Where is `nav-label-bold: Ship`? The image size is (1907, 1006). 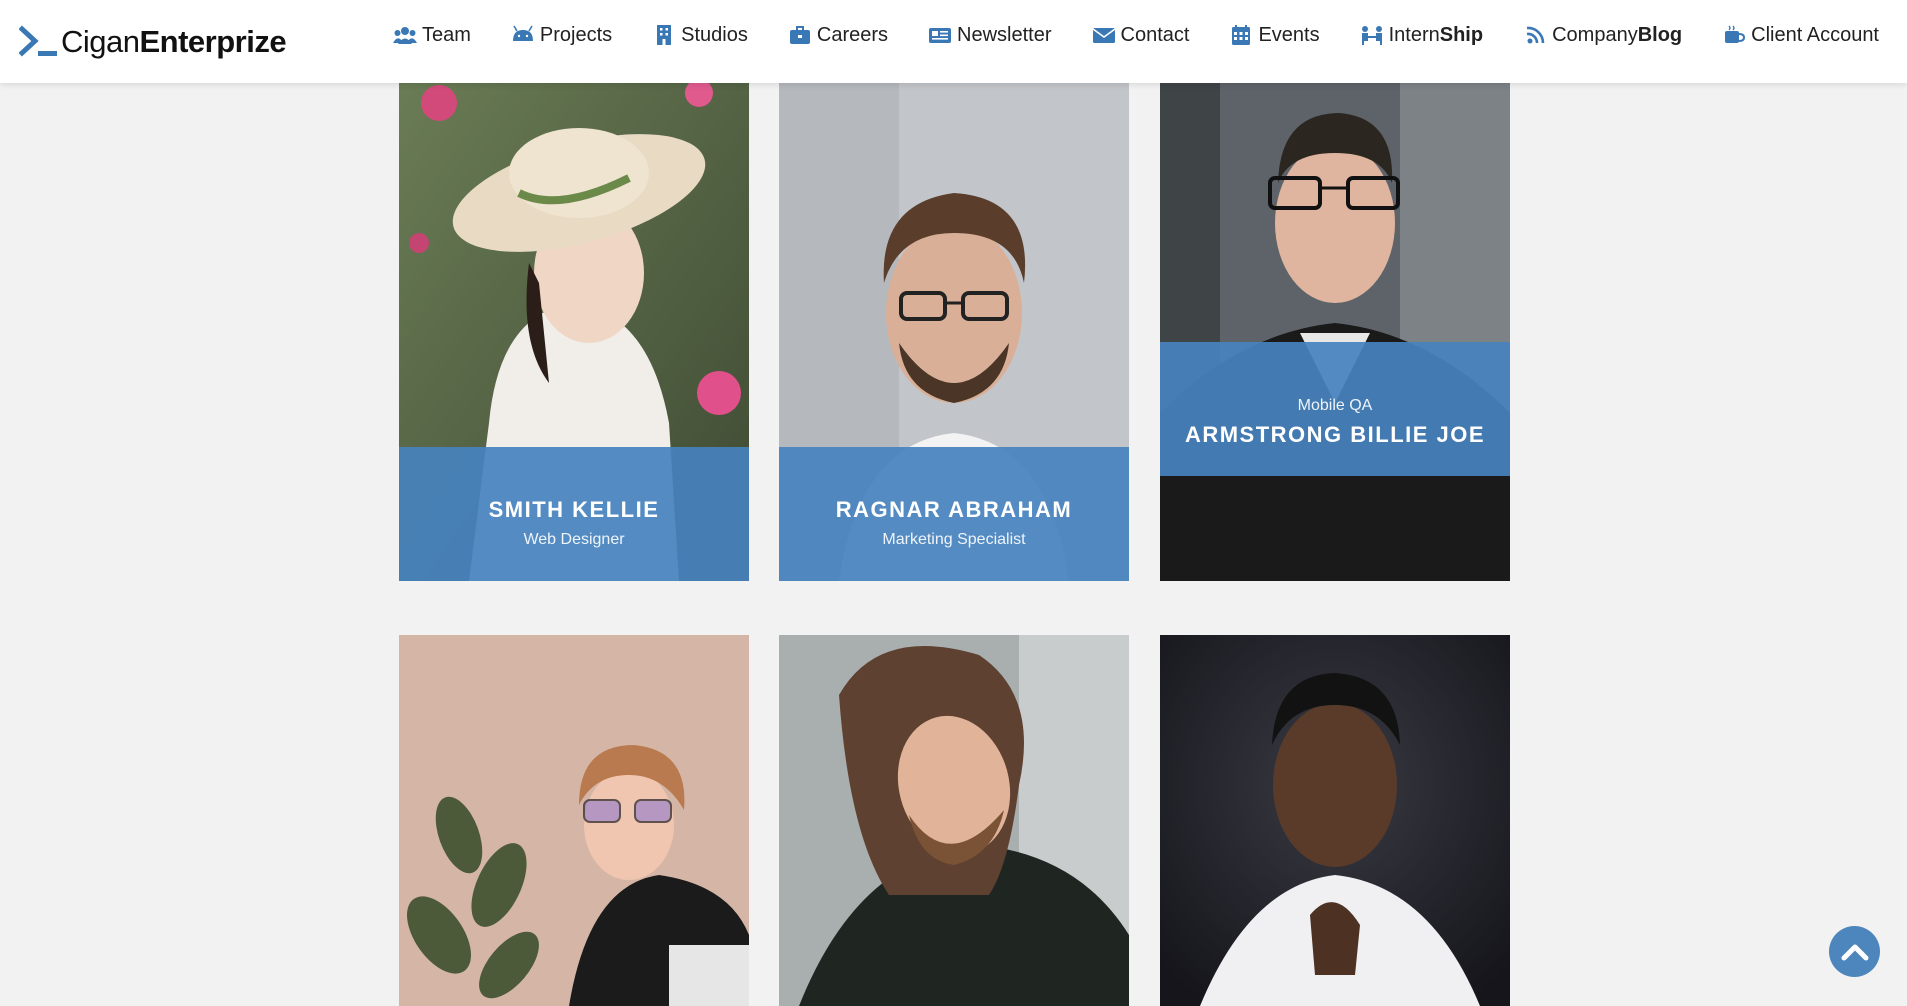
nav-label-bold: Ship is located at coordinates (1461, 34).